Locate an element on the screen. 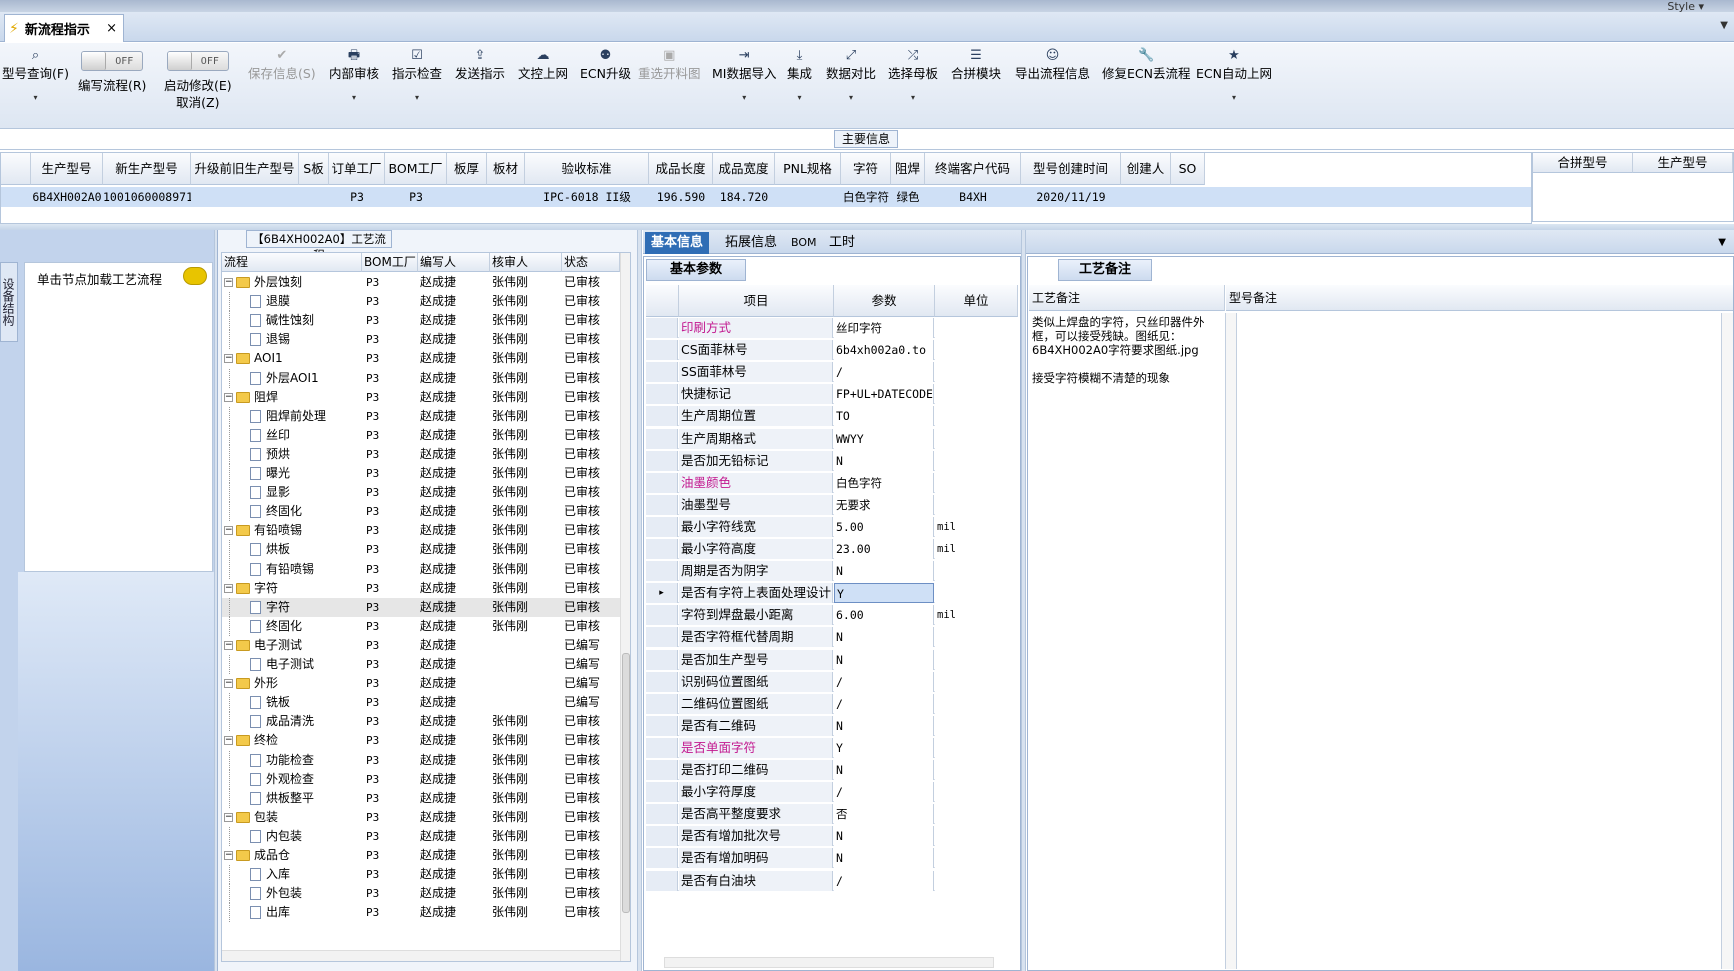  column-header: 阻焊 is located at coordinates (908, 169).